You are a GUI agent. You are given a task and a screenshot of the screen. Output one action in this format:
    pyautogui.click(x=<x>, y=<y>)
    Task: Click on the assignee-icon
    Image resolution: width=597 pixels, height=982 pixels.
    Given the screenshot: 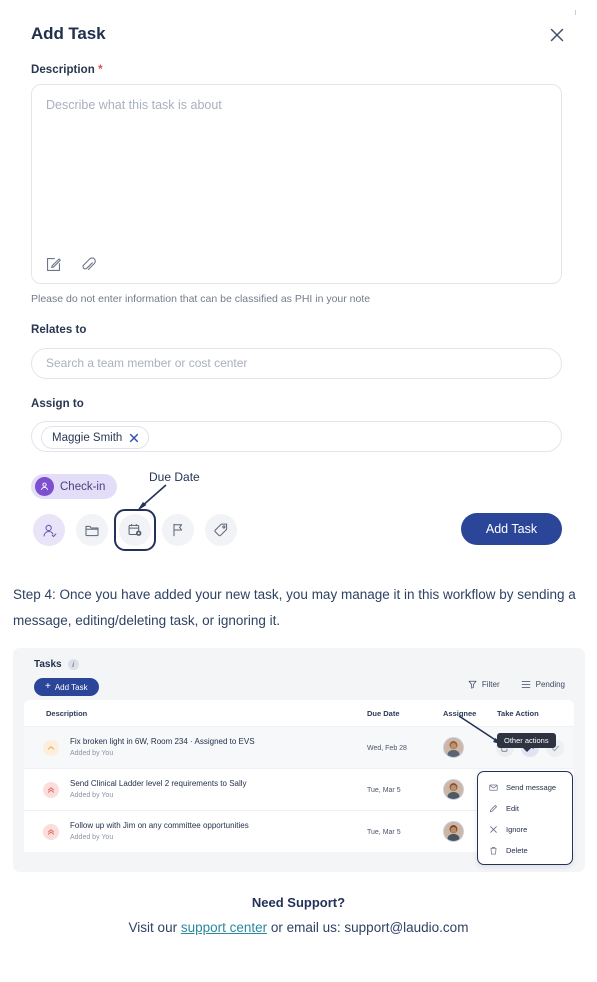 What is the action you would take?
    pyautogui.click(x=49, y=530)
    